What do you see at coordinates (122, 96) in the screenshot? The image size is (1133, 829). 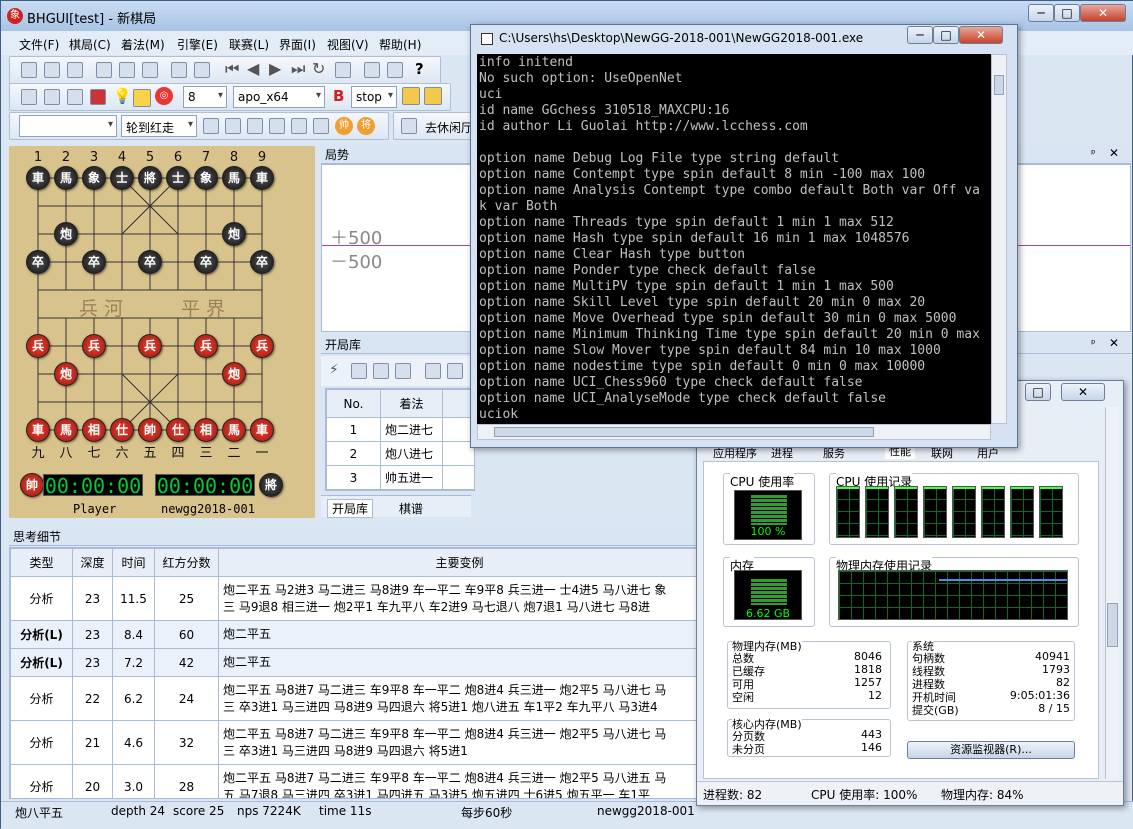 I see `hint-bulb-icon: 💡` at bounding box center [122, 96].